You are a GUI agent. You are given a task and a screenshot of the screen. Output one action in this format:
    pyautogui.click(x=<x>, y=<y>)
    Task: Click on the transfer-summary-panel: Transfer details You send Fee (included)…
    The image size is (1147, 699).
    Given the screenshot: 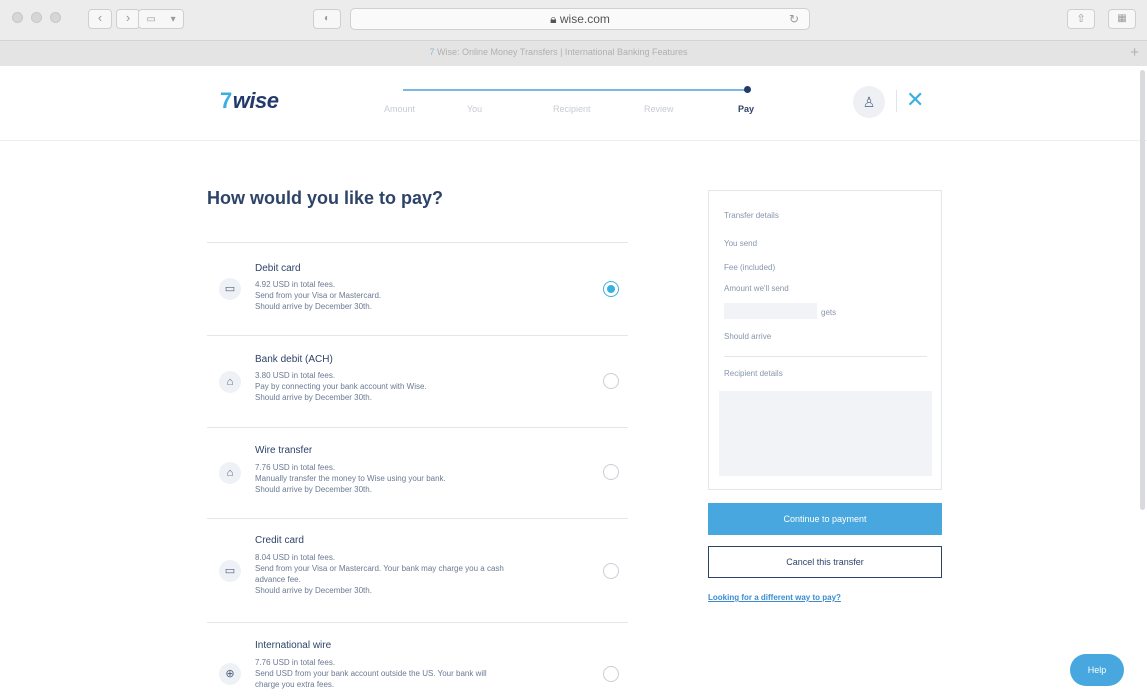 What is the action you would take?
    pyautogui.click(x=825, y=340)
    